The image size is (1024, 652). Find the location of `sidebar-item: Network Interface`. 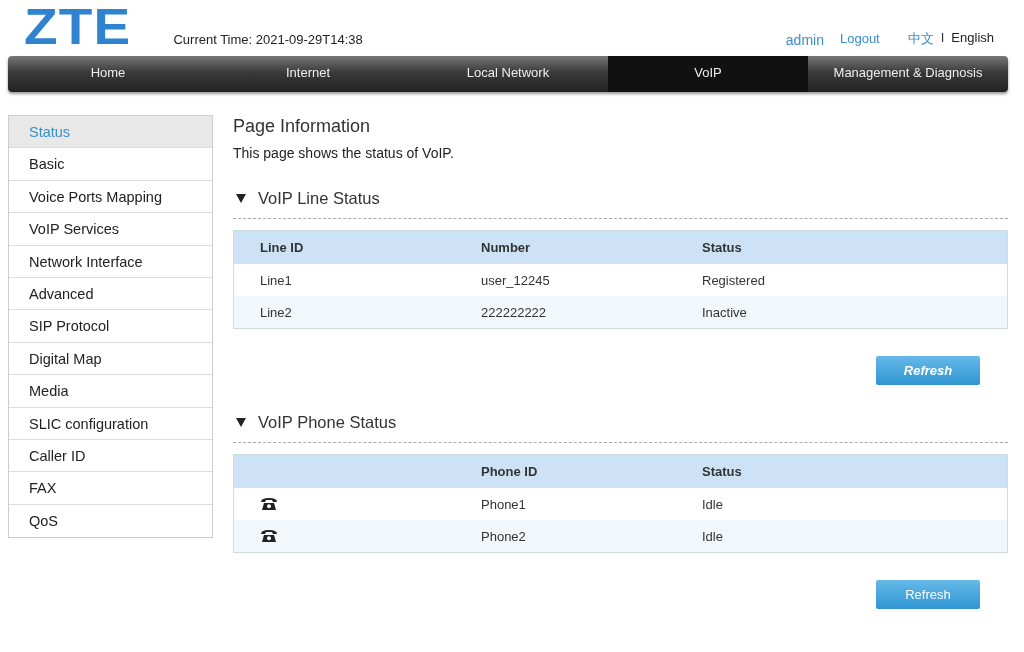

sidebar-item: Network Interface is located at coordinates (110, 261).